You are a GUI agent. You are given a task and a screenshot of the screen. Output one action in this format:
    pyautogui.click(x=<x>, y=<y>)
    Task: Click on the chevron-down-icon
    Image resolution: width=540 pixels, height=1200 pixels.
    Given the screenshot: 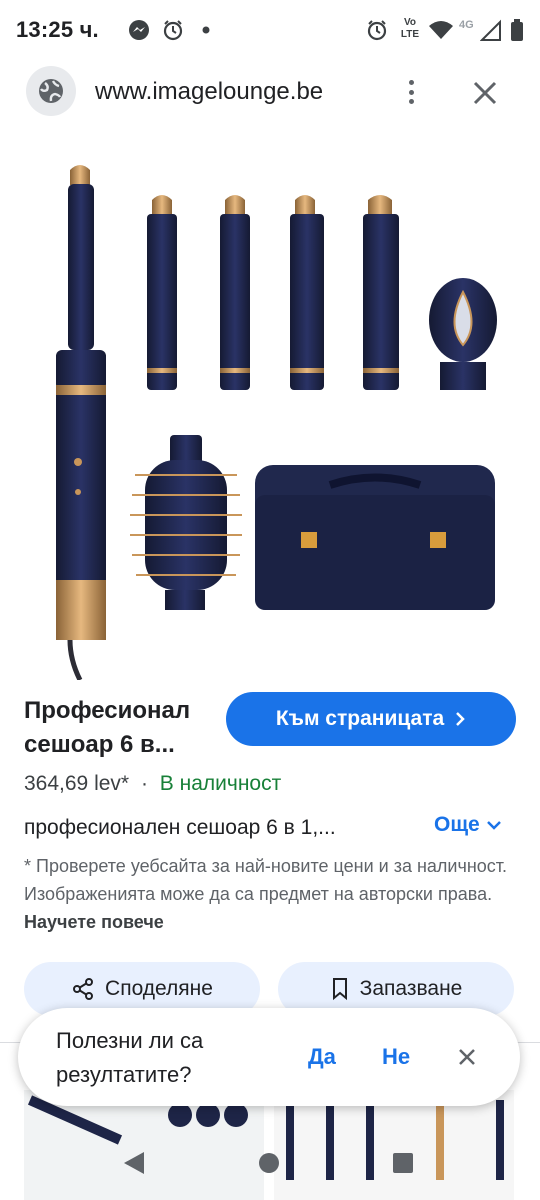 What is the action you would take?
    pyautogui.click(x=493, y=825)
    